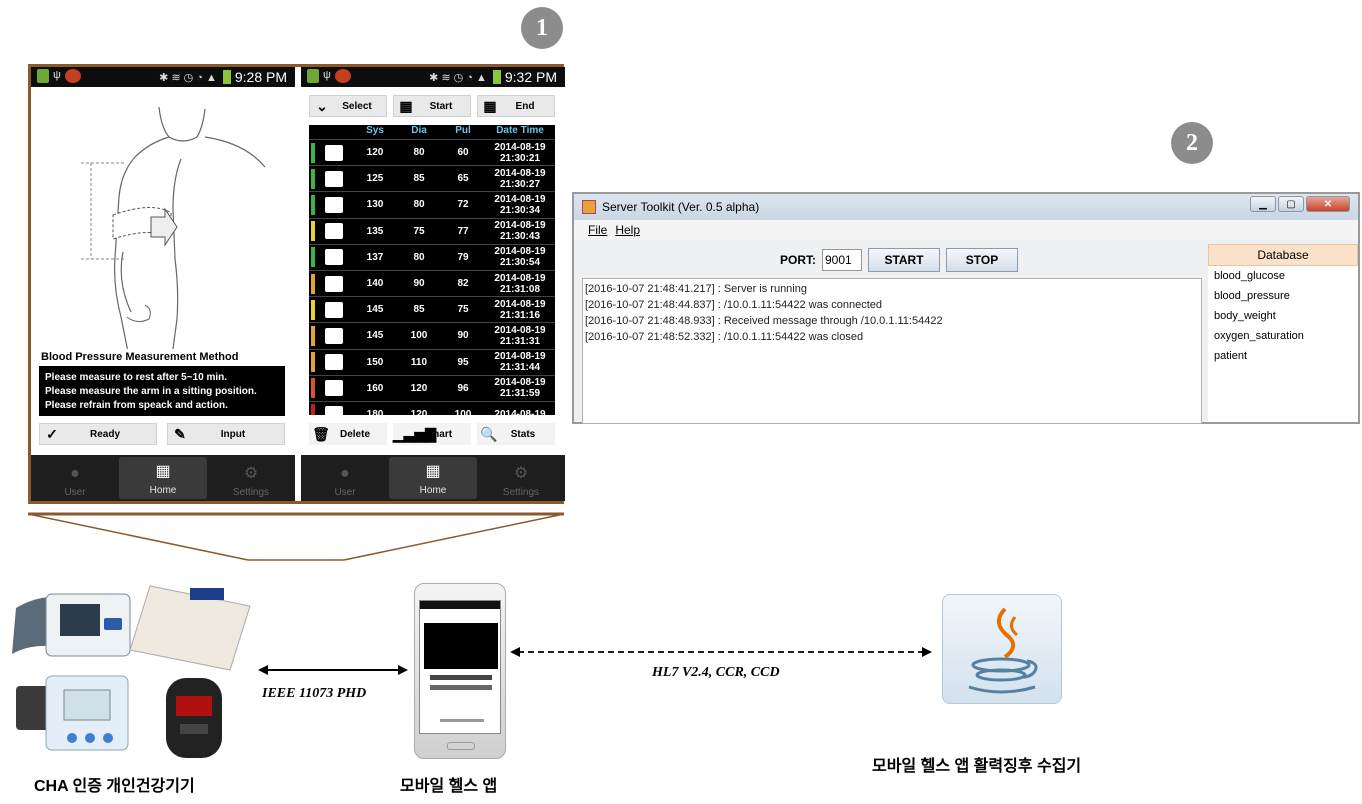 The image size is (1362, 804). I want to click on table-row: 150 110 95 2014-08-19 21:31:44, so click(432, 361).